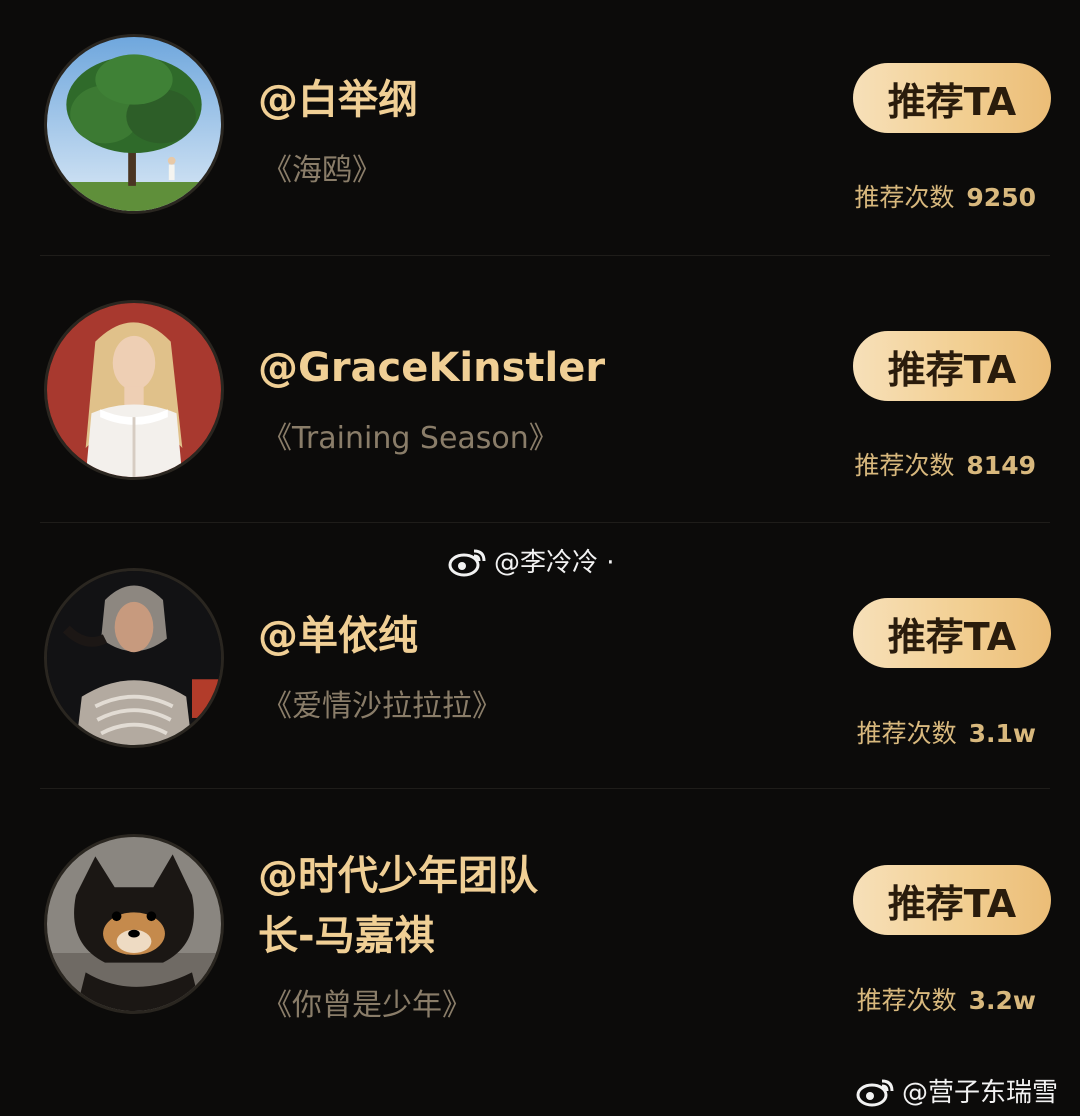 The image size is (1080, 1116). I want to click on shiba-dog-icon, so click(134, 924).